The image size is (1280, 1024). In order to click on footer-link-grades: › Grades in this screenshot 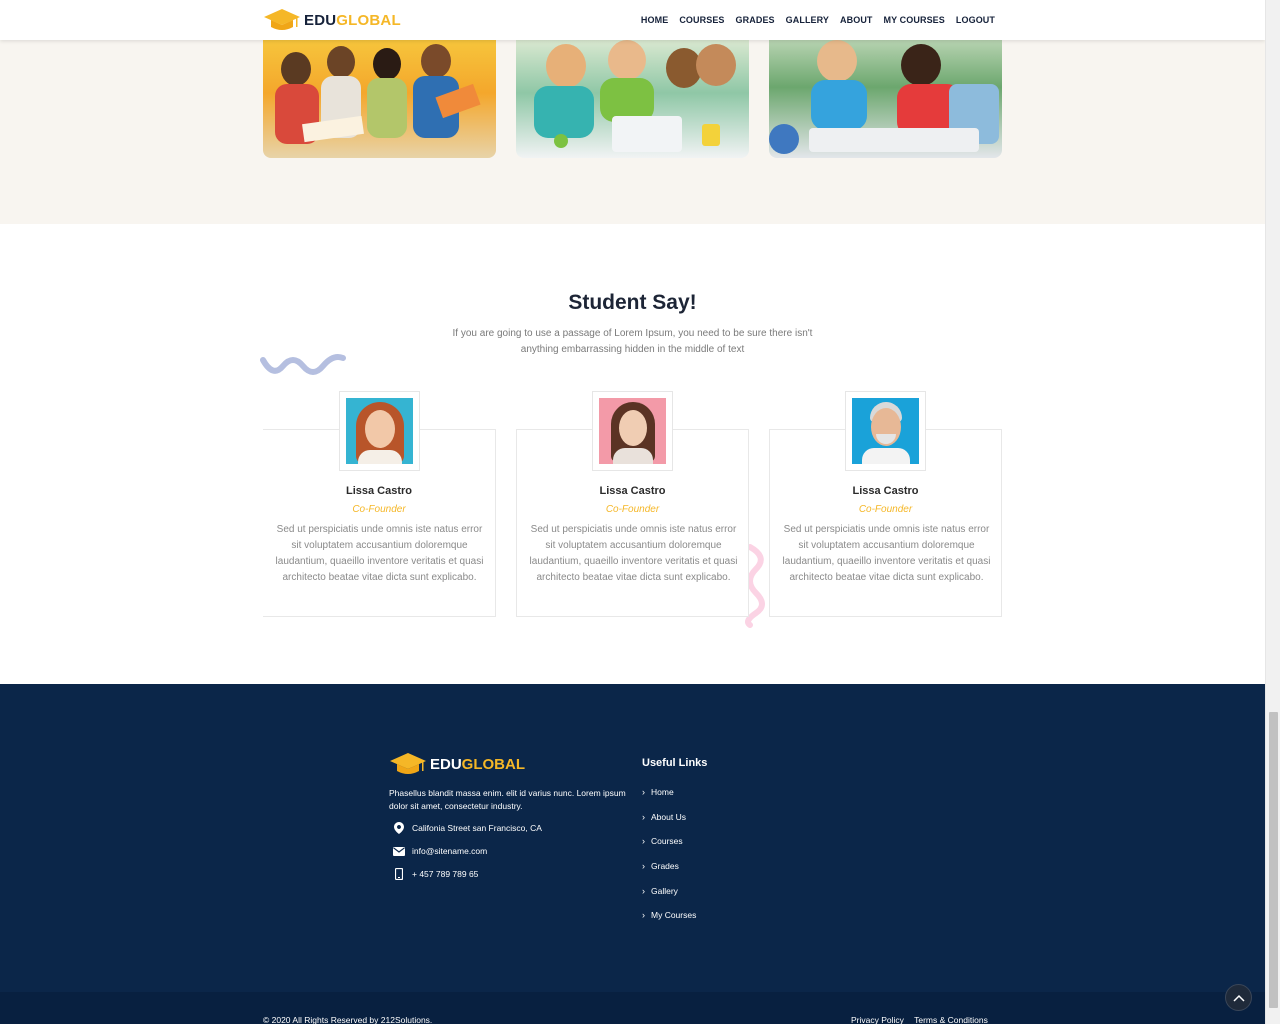, I will do `click(669, 872)`.